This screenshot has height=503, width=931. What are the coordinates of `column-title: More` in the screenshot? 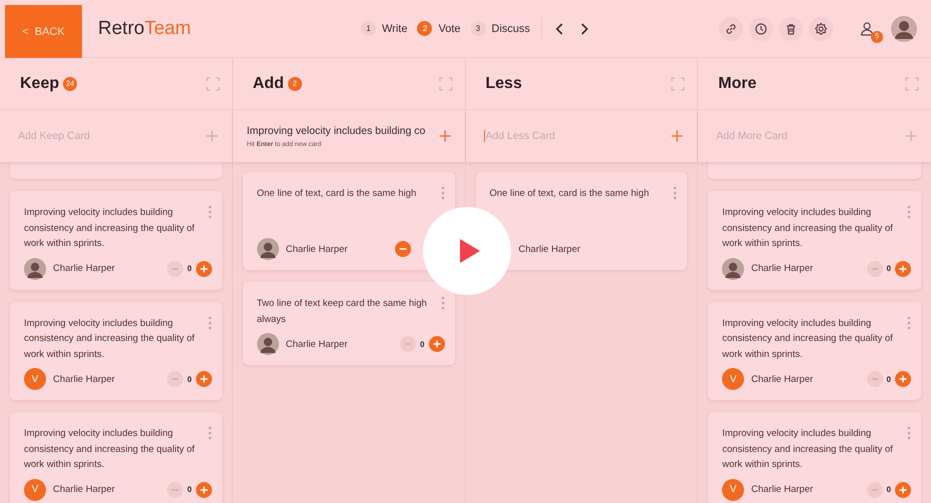 It's located at (737, 83).